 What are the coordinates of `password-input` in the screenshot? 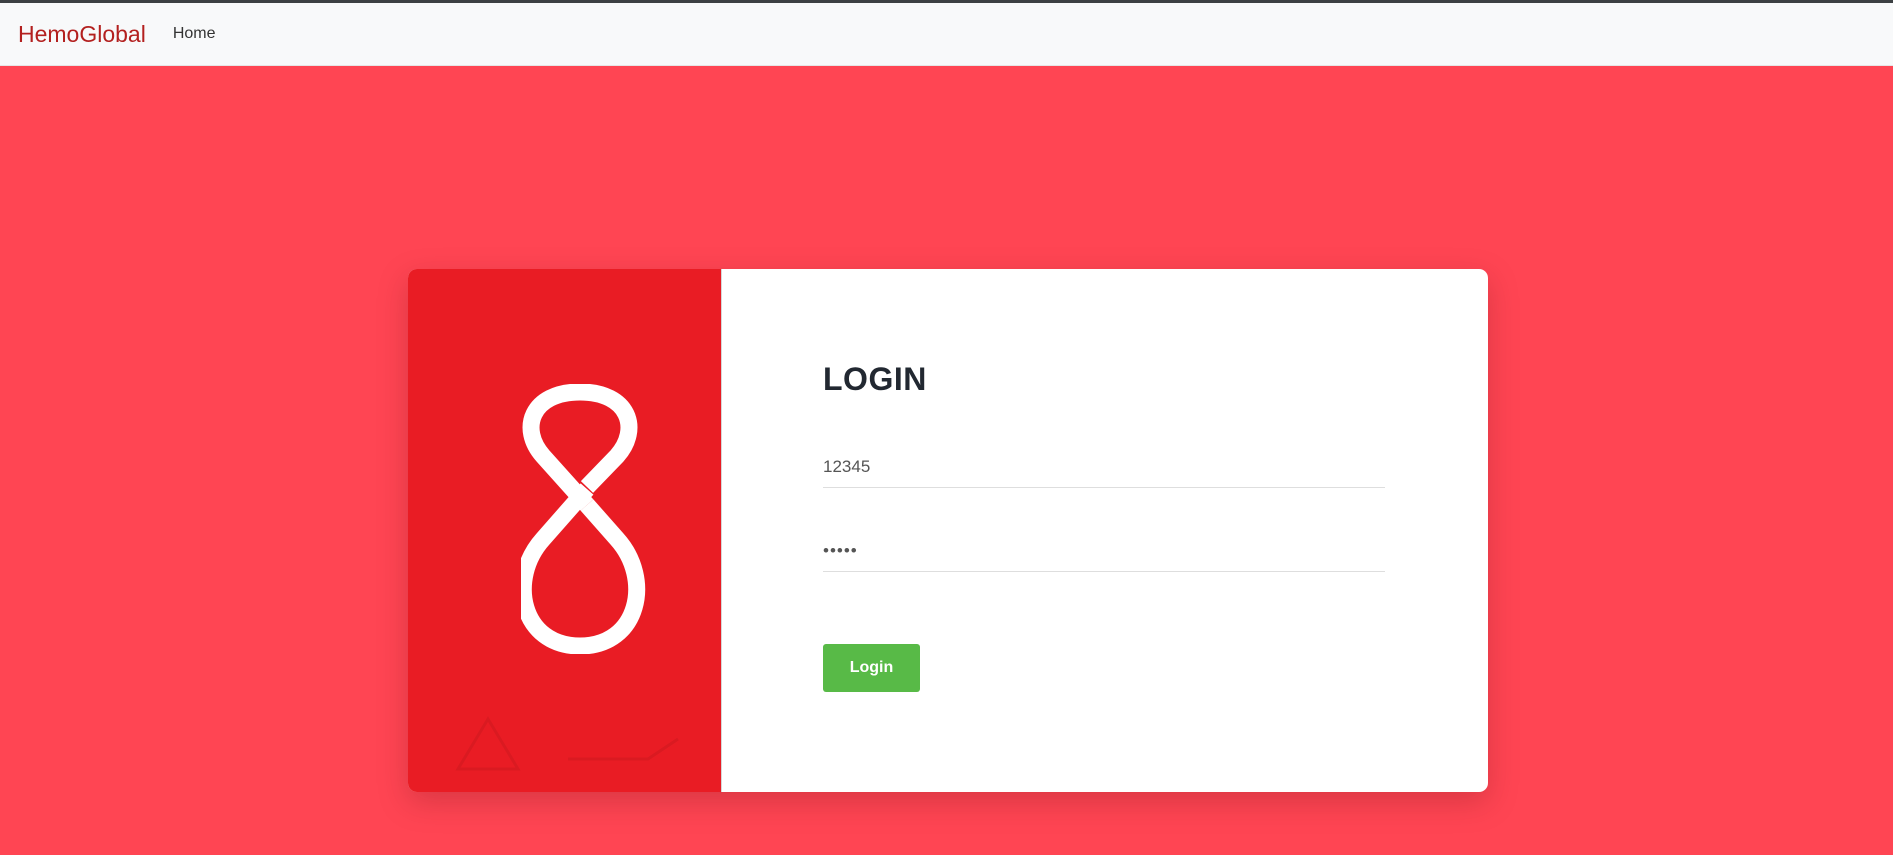 It's located at (1104, 551).